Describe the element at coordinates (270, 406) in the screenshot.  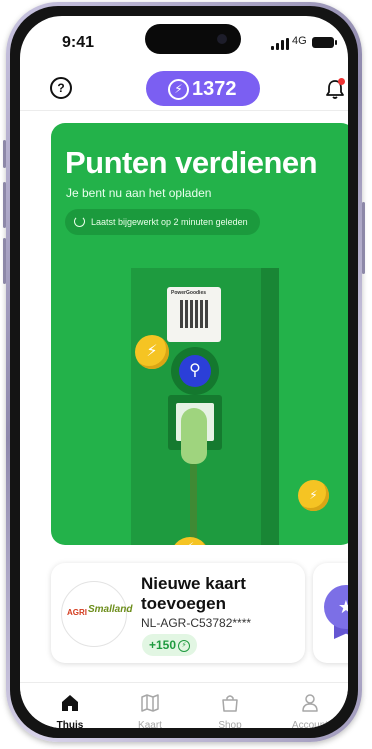
I see `charger-pillar-side` at that location.